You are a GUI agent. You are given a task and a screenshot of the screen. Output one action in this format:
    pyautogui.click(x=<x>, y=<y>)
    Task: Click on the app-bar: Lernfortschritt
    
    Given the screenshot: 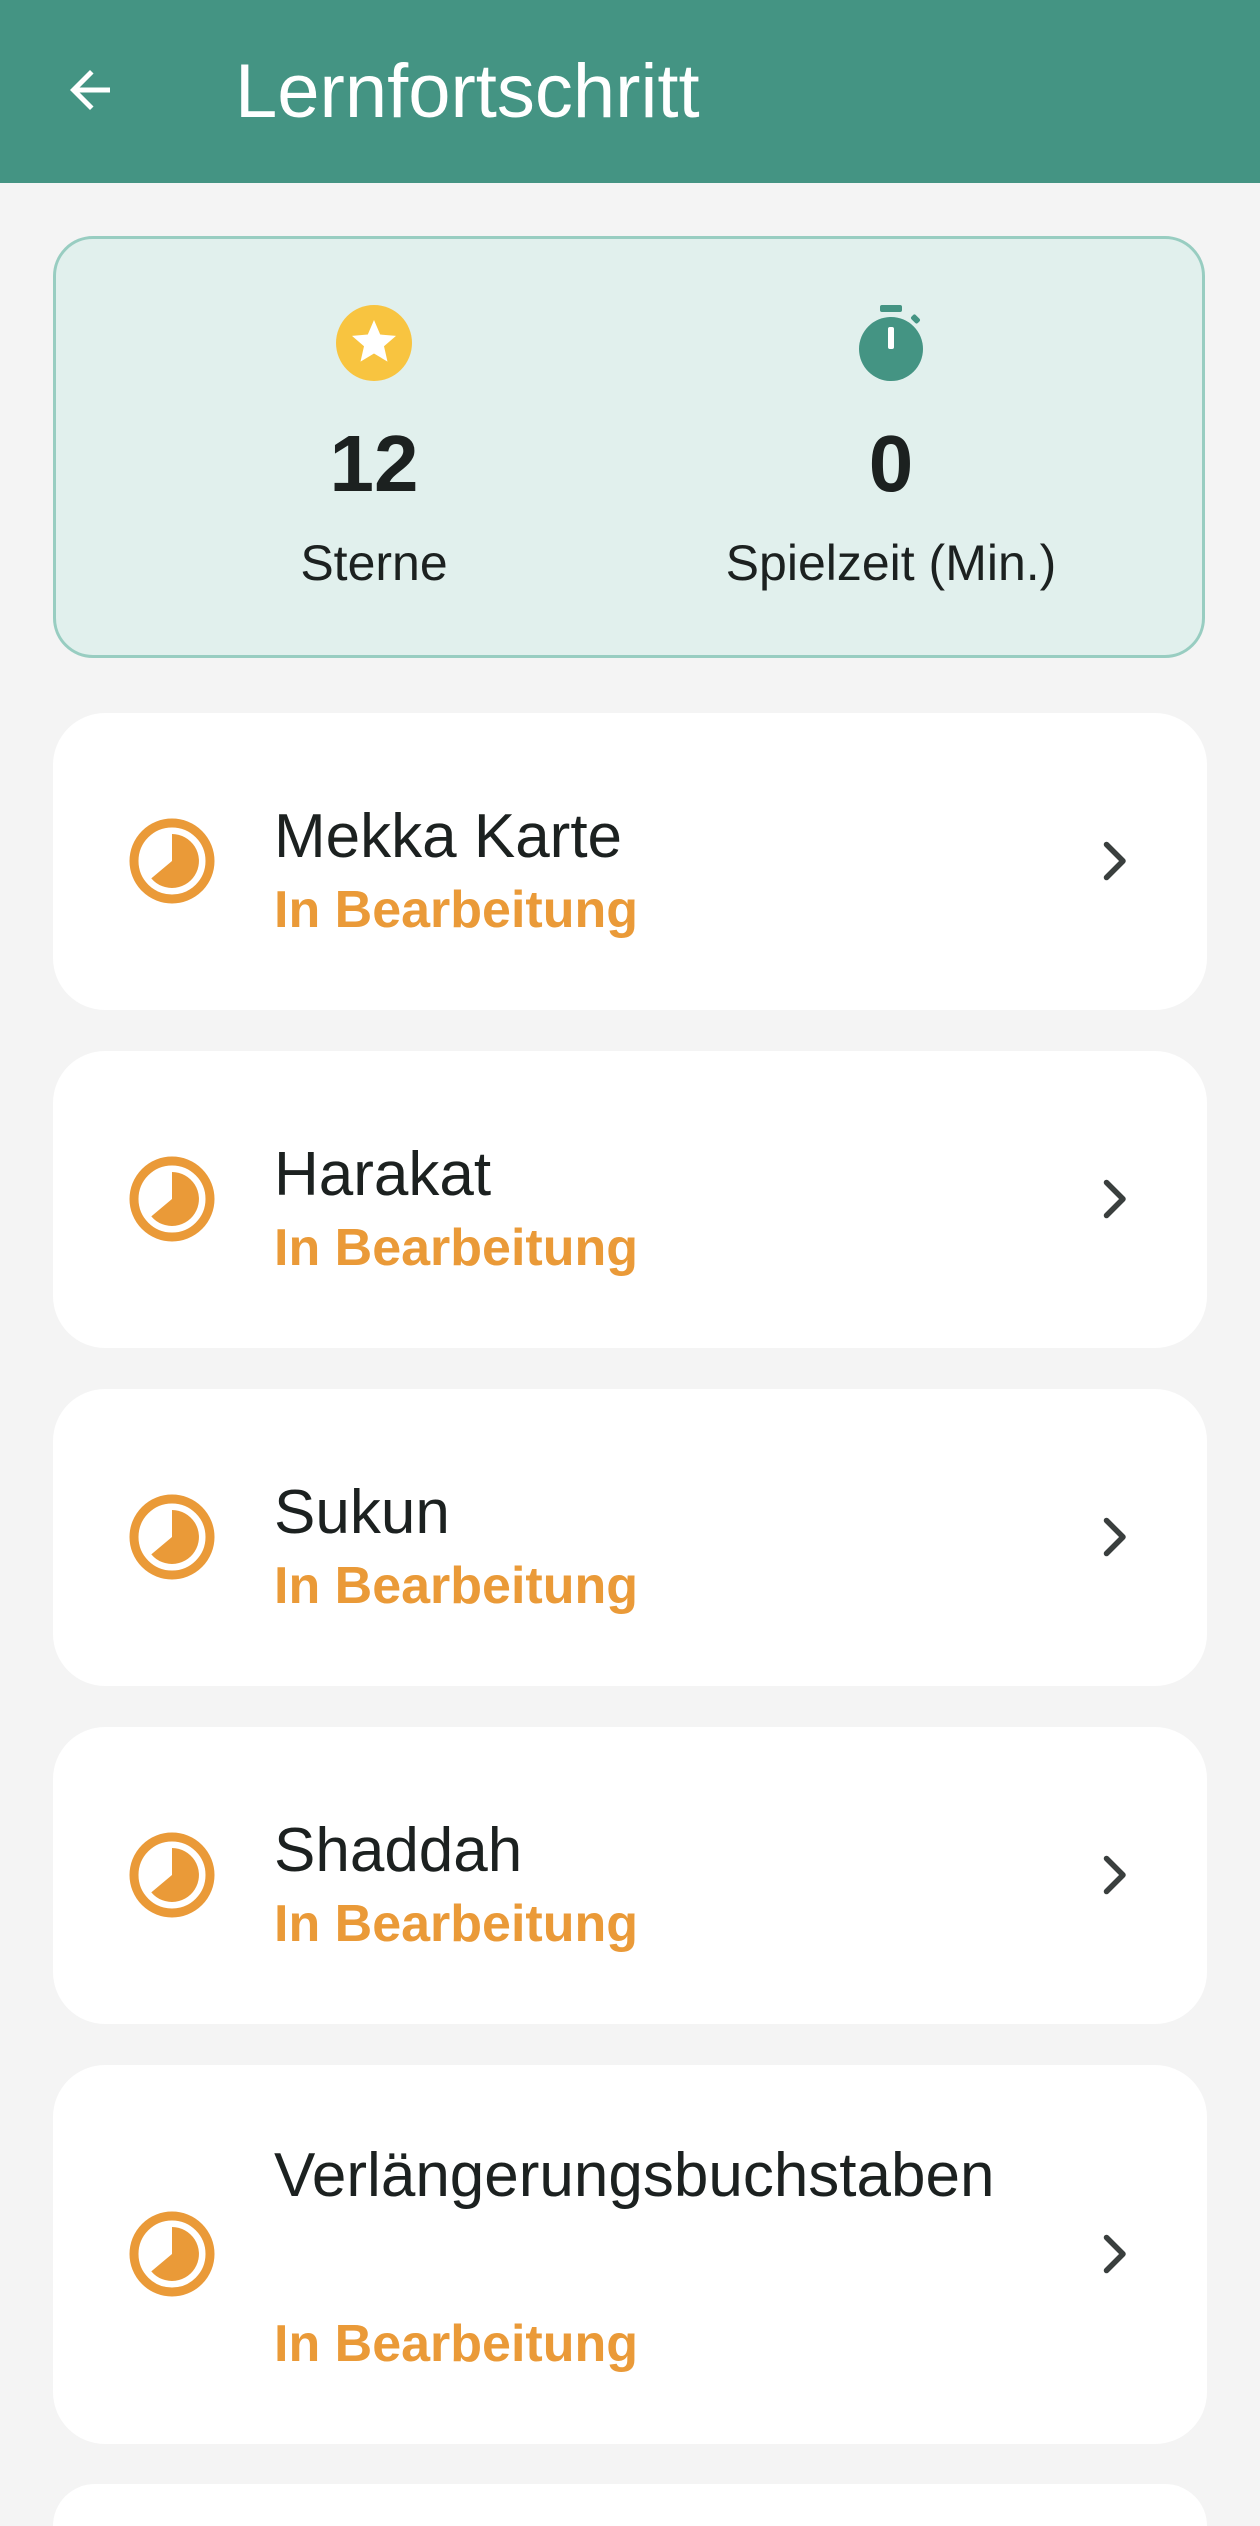 What is the action you would take?
    pyautogui.click(x=630, y=91)
    